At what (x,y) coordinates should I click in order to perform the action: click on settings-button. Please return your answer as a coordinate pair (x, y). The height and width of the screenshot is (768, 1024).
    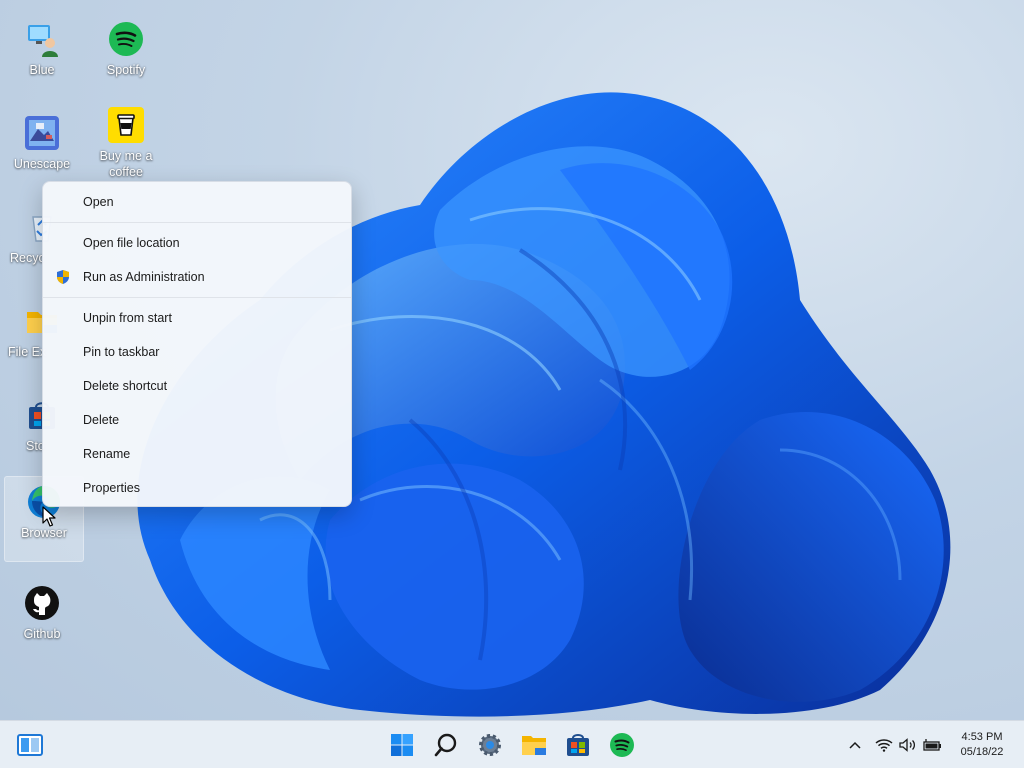
    Looking at the image, I should click on (490, 745).